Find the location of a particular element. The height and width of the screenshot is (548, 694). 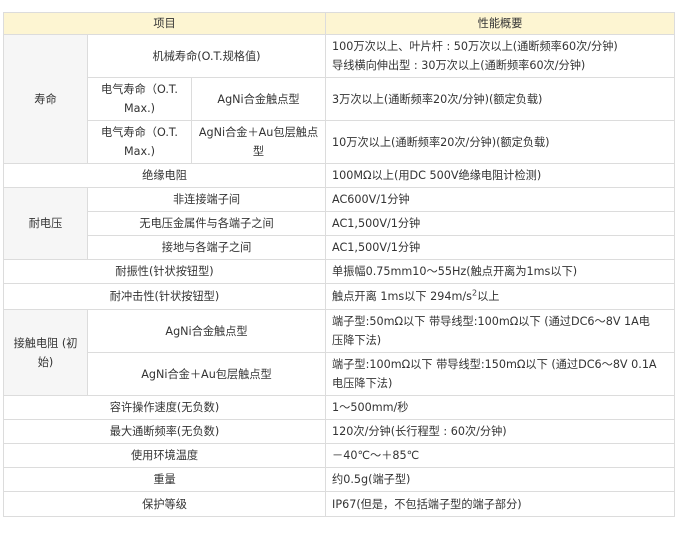

table-row: 容许操作速度(无负数) 1～500mm/秒 is located at coordinates (339, 407).